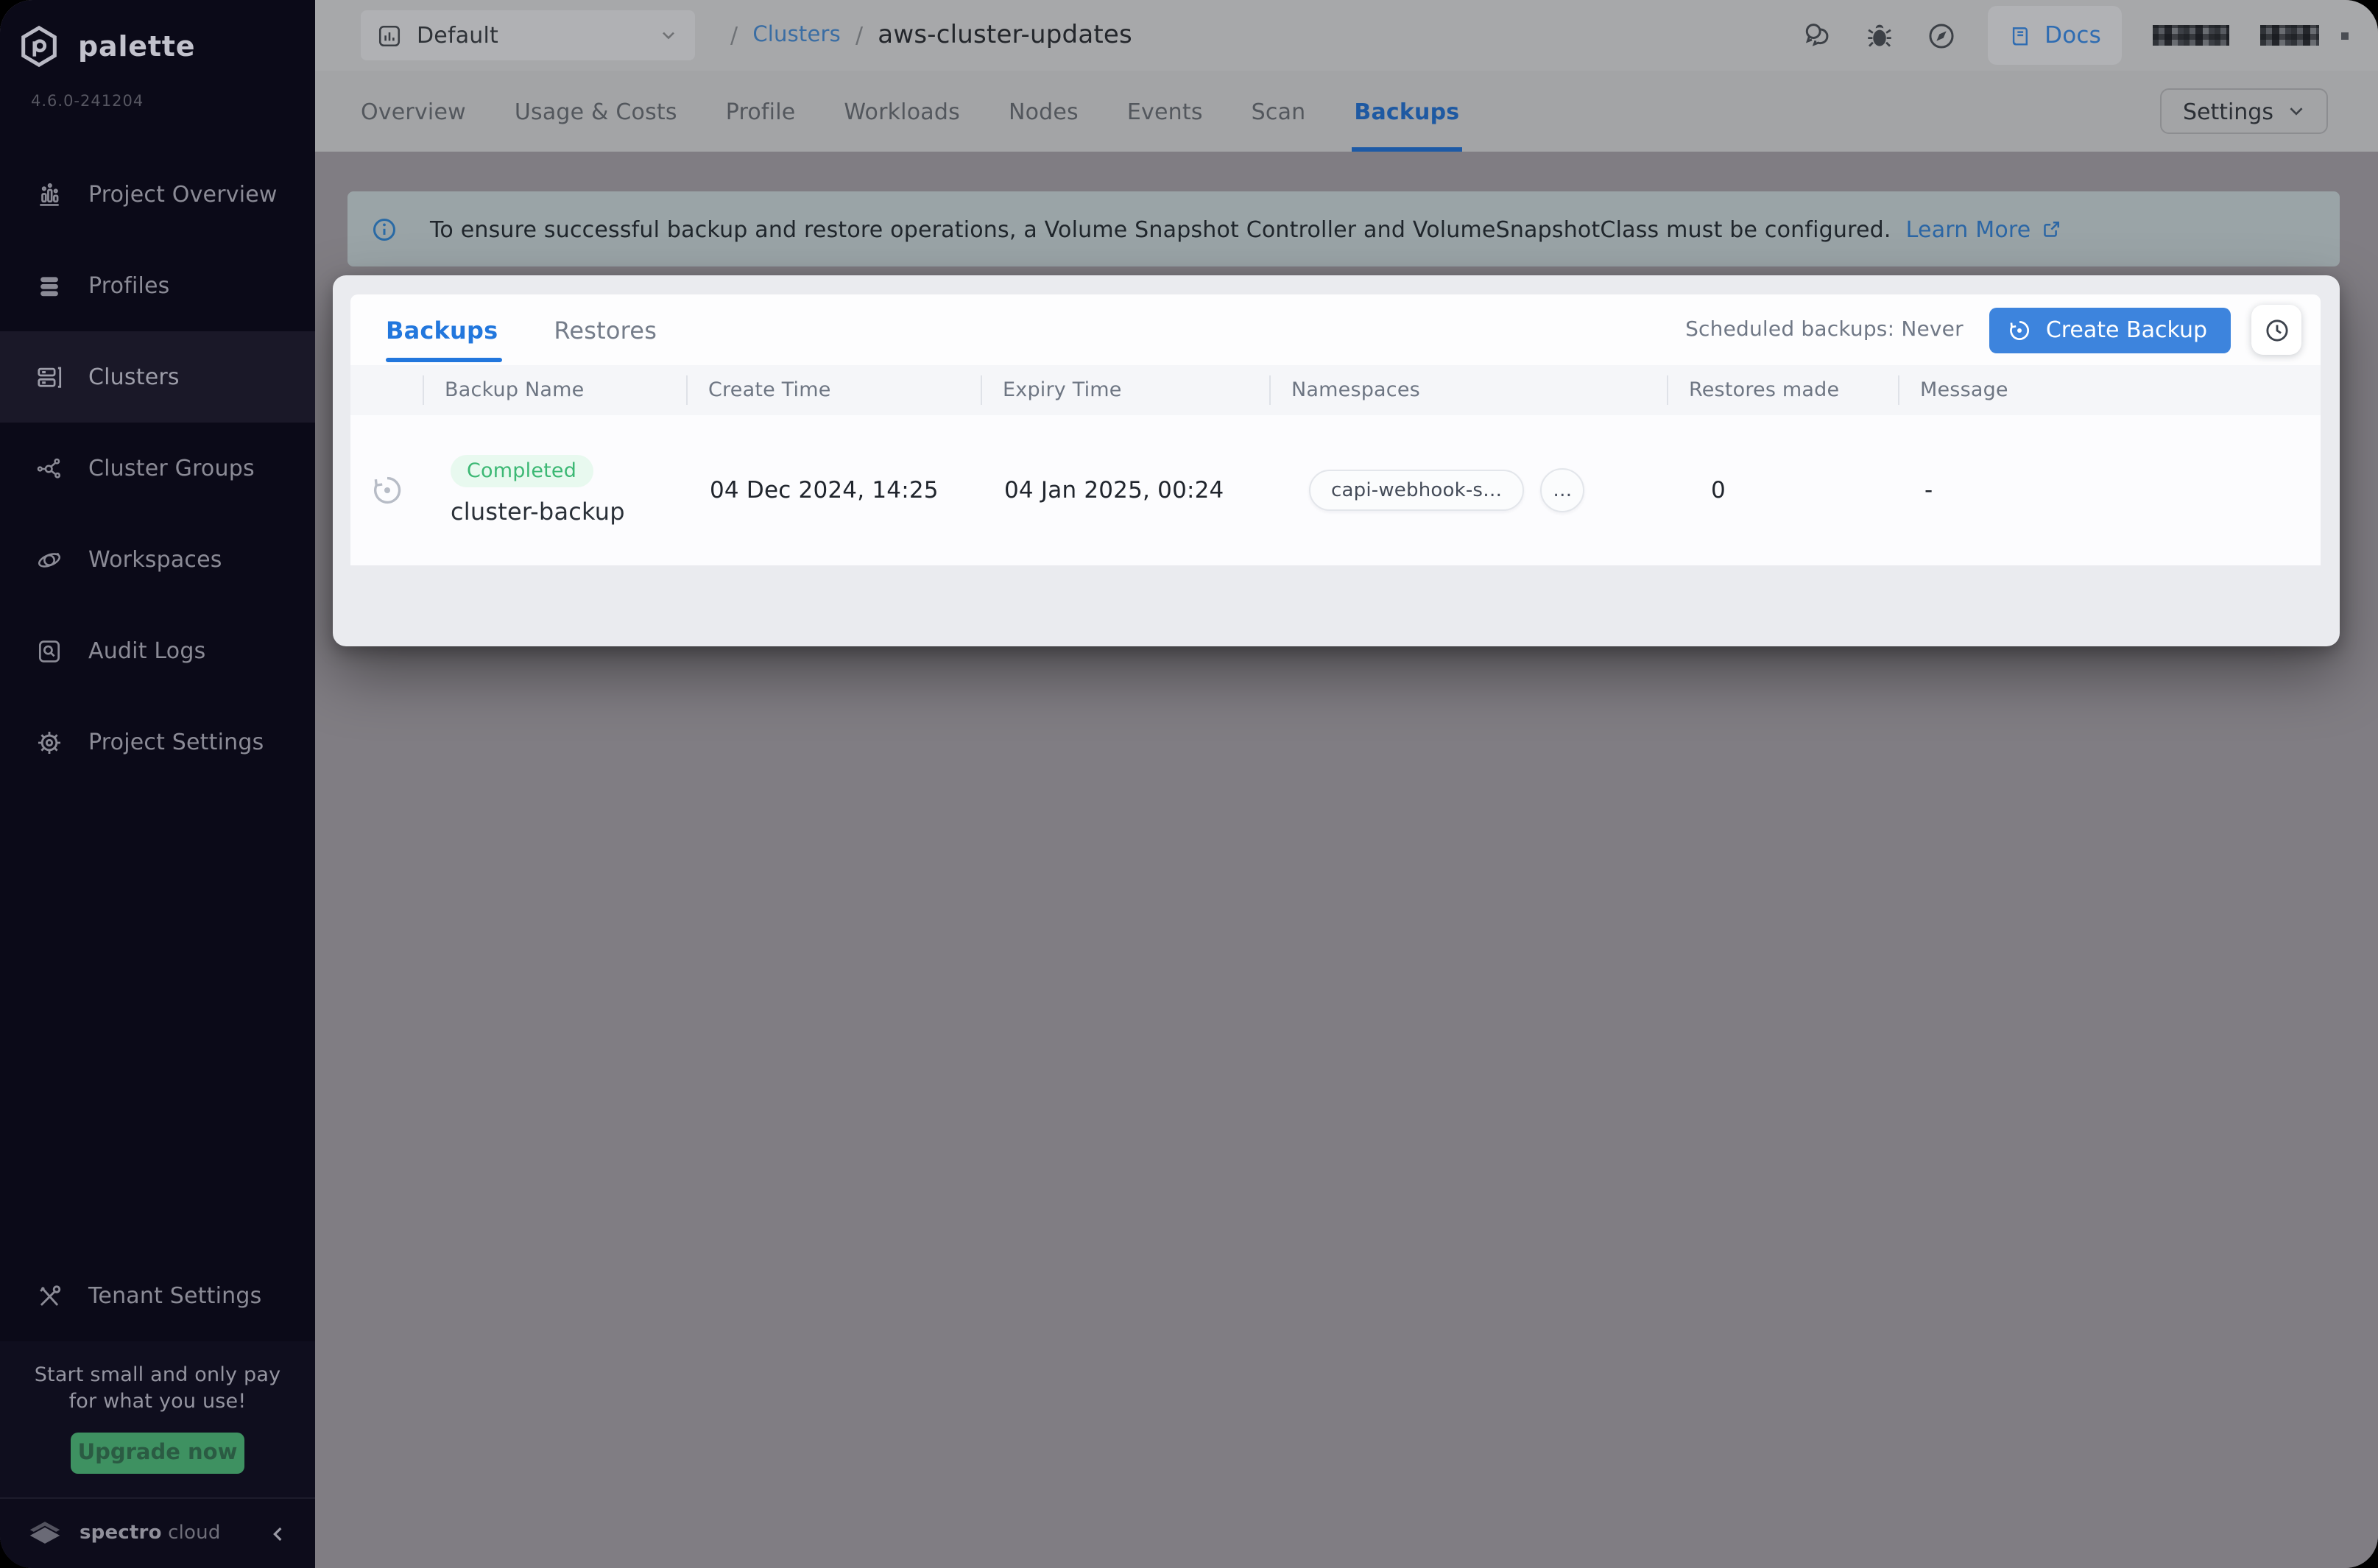 The image size is (2378, 1568). What do you see at coordinates (49, 651) in the screenshot?
I see `audit-icon` at bounding box center [49, 651].